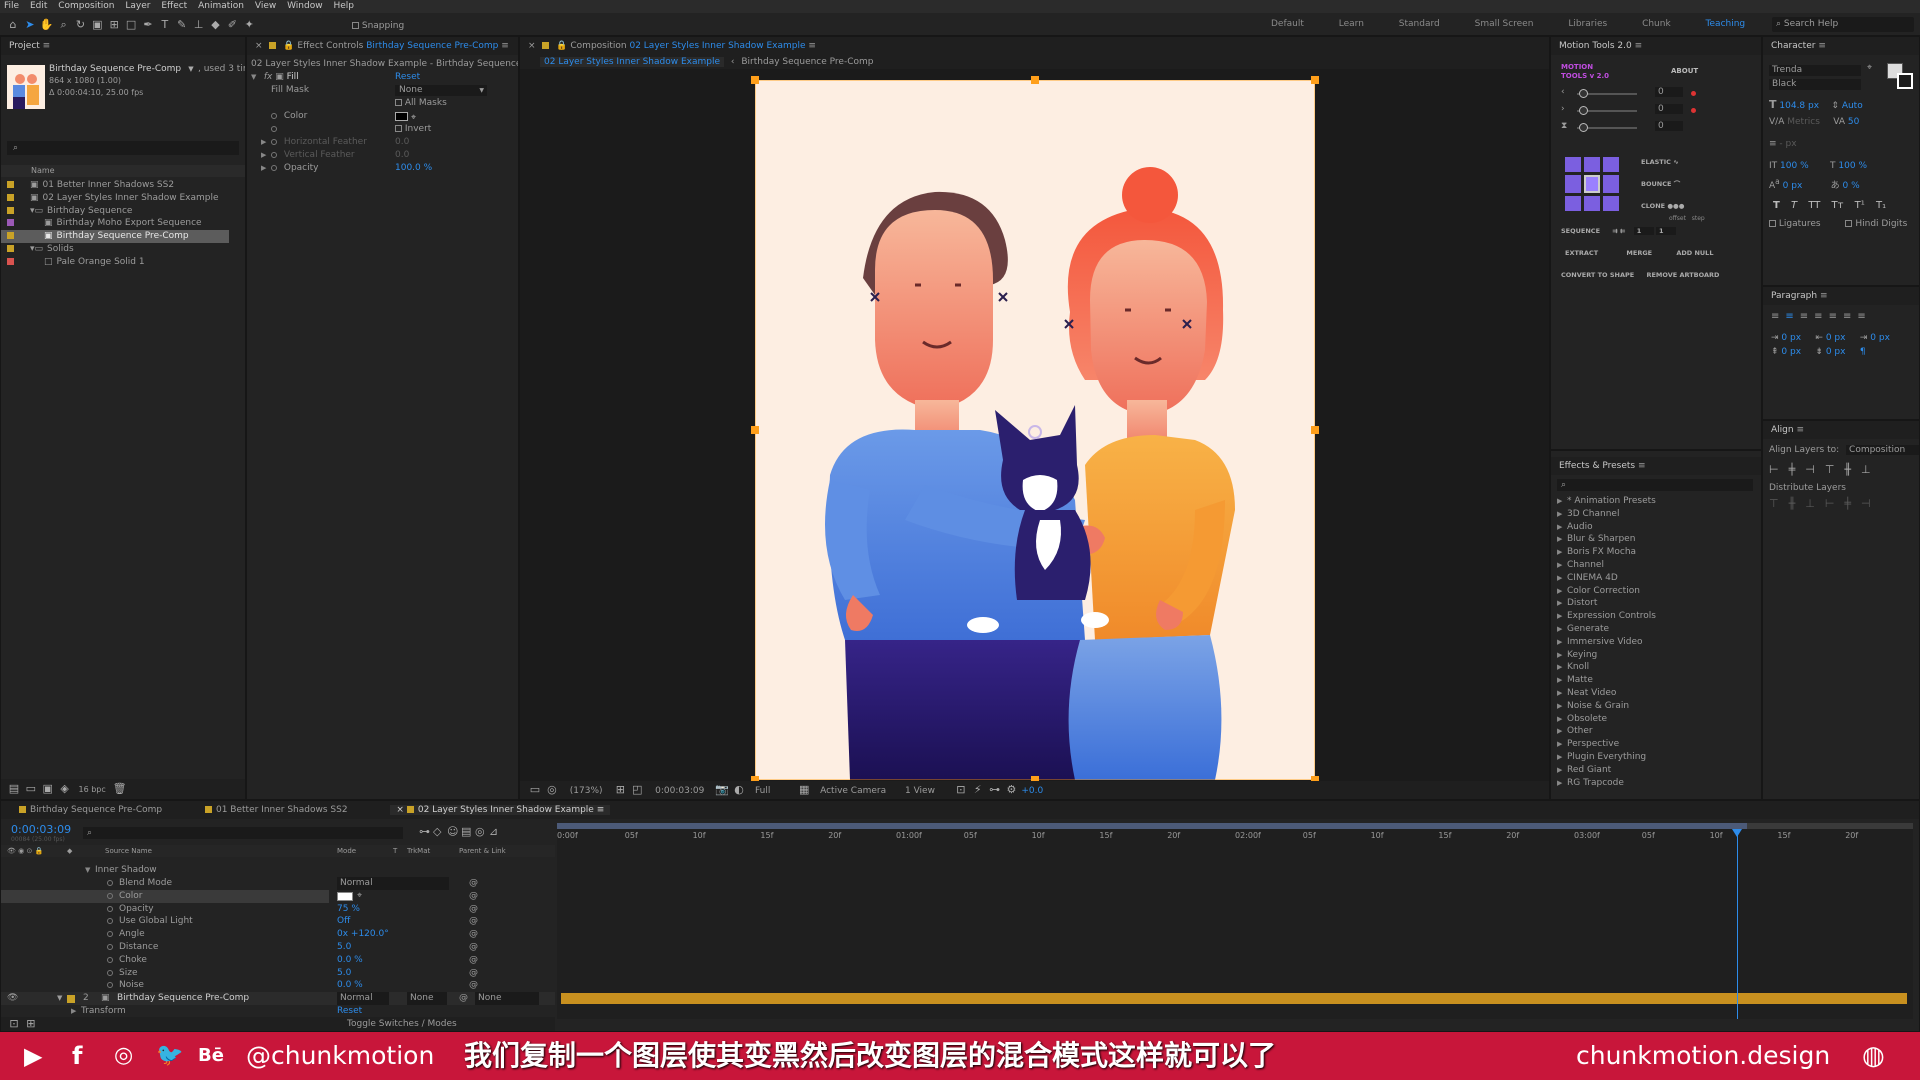 The image size is (1920, 1080). I want to click on align-v-center-icon: ╫, so click(1852, 469).